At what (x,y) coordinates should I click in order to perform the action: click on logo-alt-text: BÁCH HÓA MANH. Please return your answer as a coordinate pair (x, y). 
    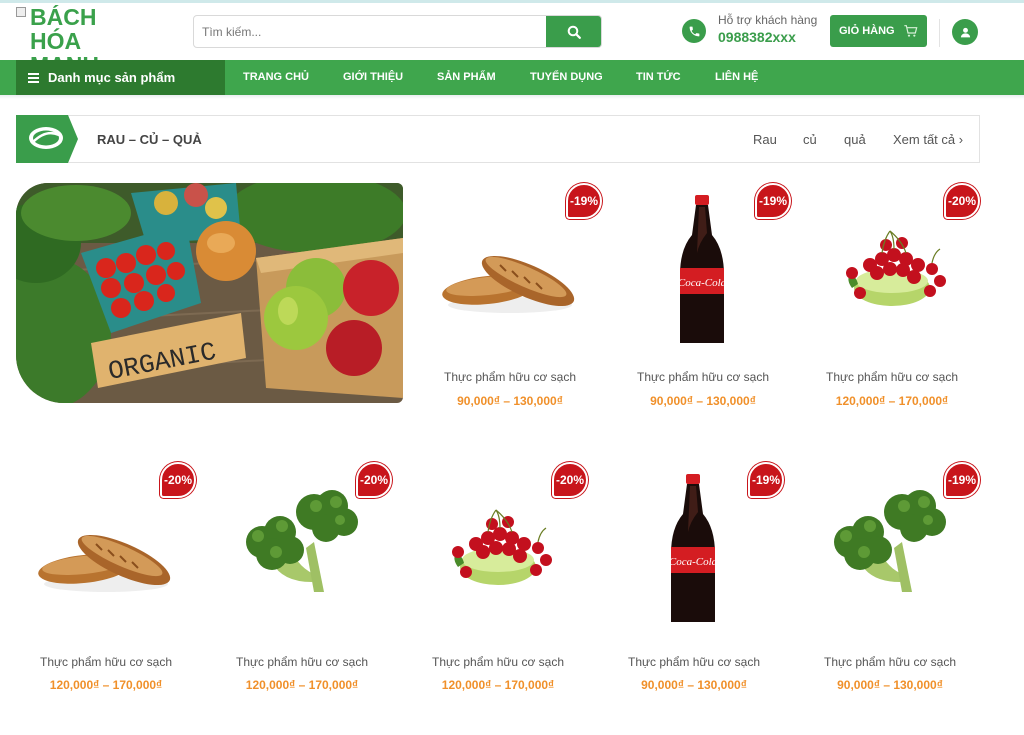
    Looking at the image, I should click on (64, 33).